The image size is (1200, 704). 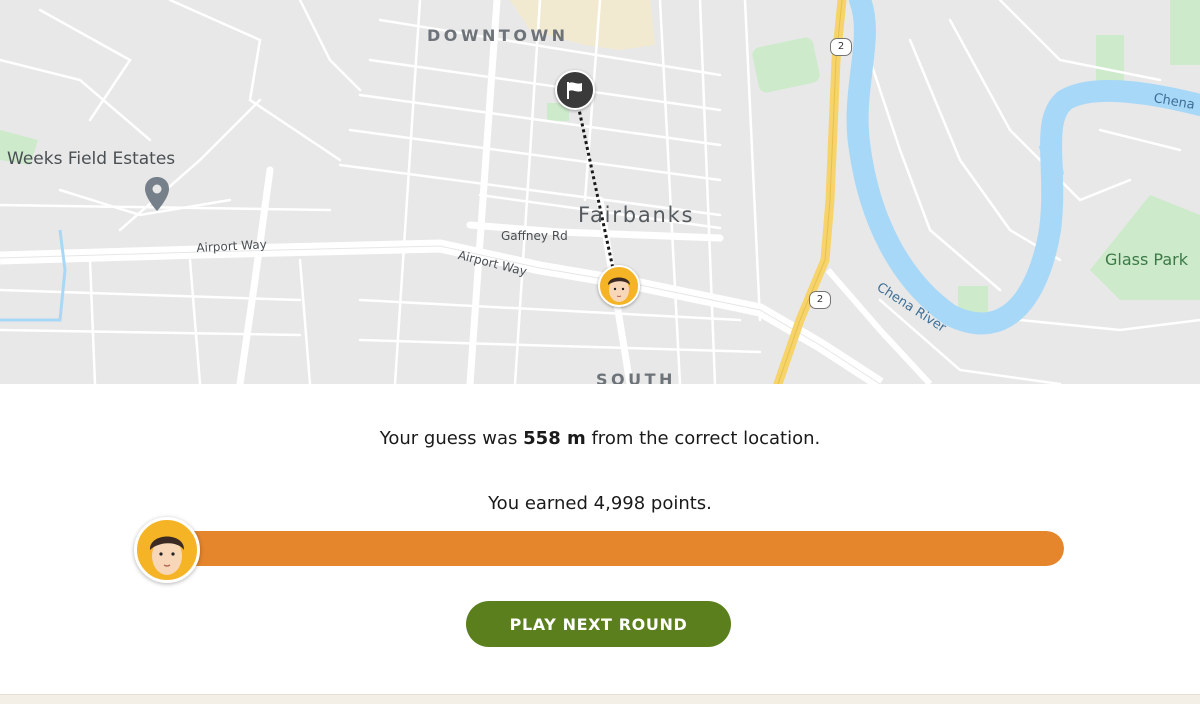 What do you see at coordinates (1146, 259) in the screenshot?
I see `map-label-glass-park: Glass Park` at bounding box center [1146, 259].